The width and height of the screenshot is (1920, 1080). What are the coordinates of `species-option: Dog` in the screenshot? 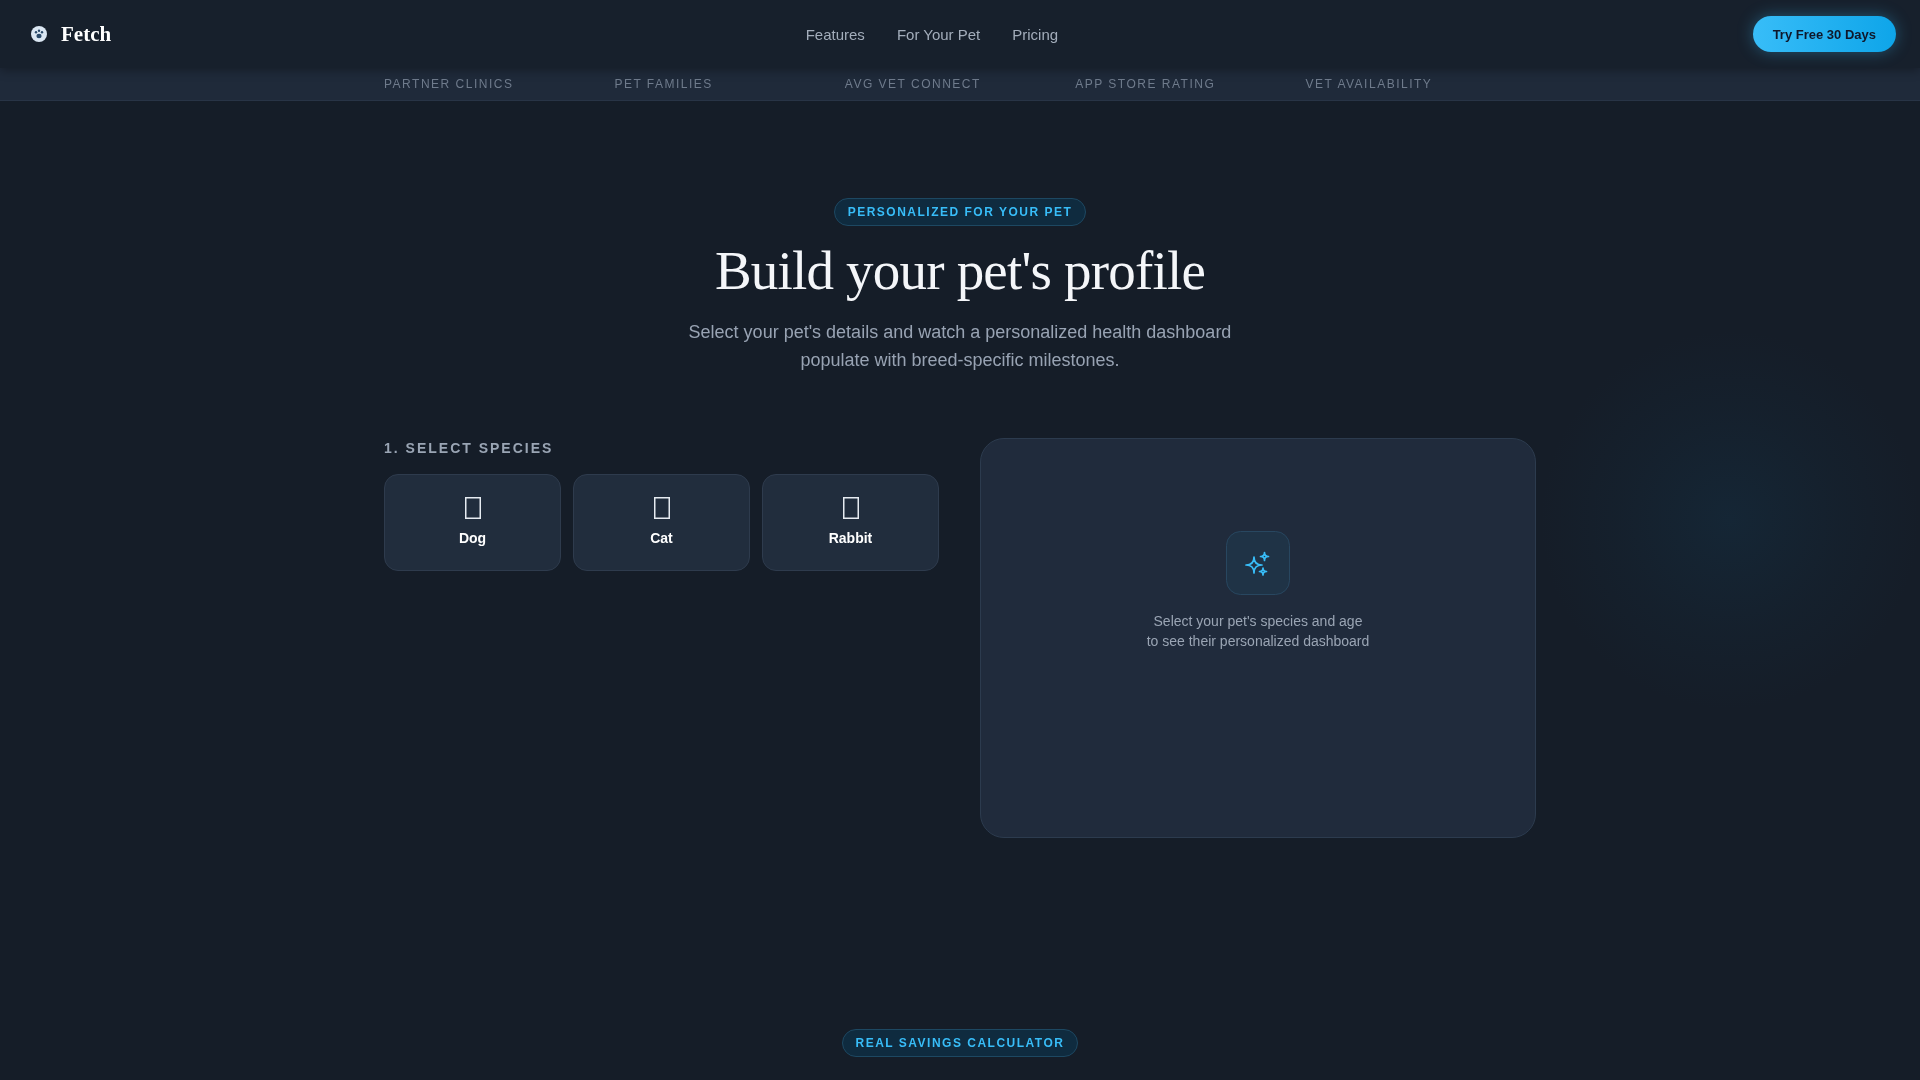 It's located at (472, 522).